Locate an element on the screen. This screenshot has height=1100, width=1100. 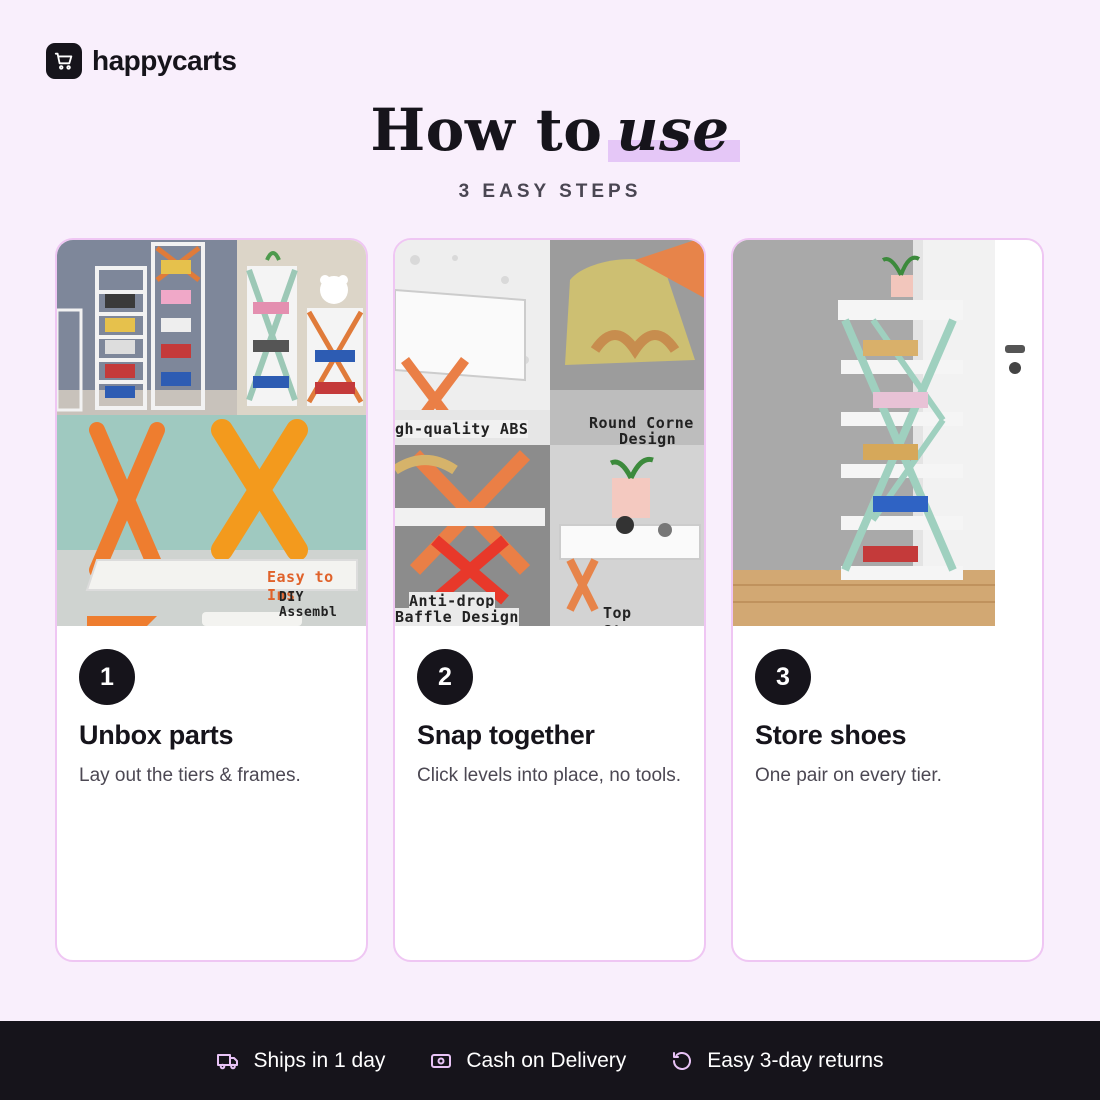
page-title-accent: use is located at coordinates (674, 130).